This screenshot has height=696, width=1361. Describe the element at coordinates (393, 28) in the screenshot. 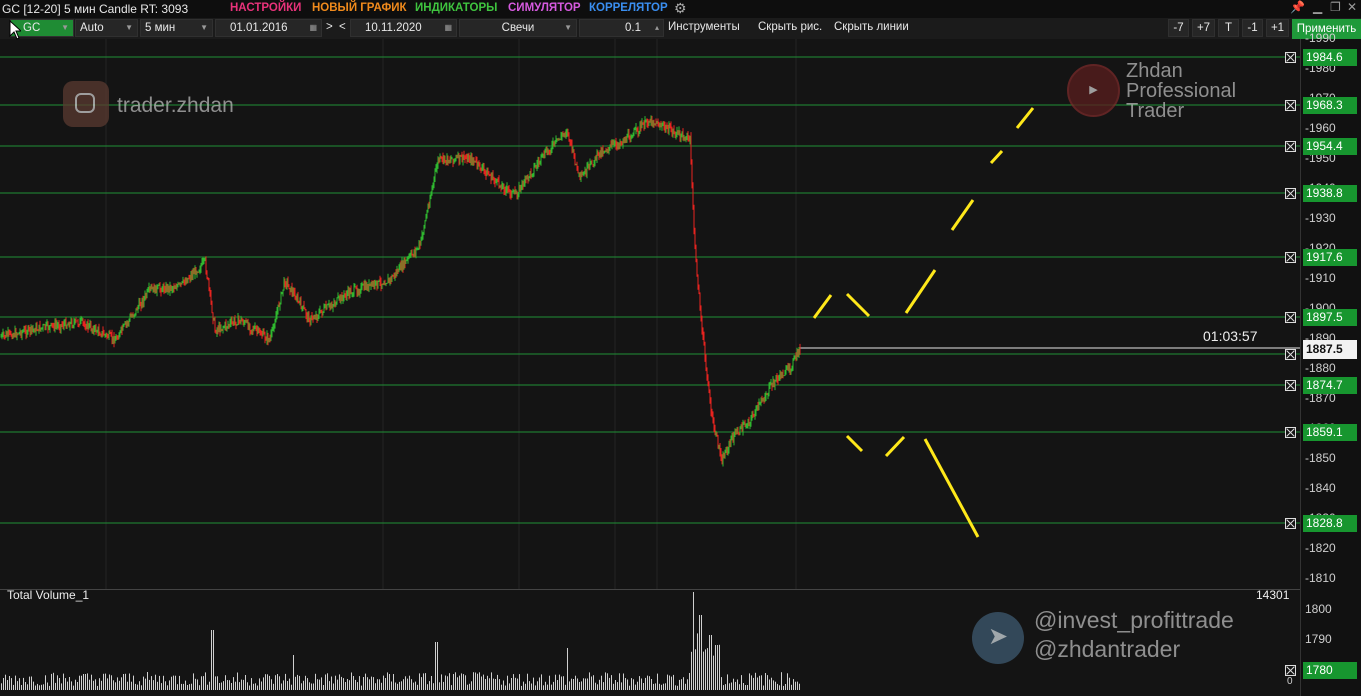

I see `date-to-value: 10.11.2020` at that location.